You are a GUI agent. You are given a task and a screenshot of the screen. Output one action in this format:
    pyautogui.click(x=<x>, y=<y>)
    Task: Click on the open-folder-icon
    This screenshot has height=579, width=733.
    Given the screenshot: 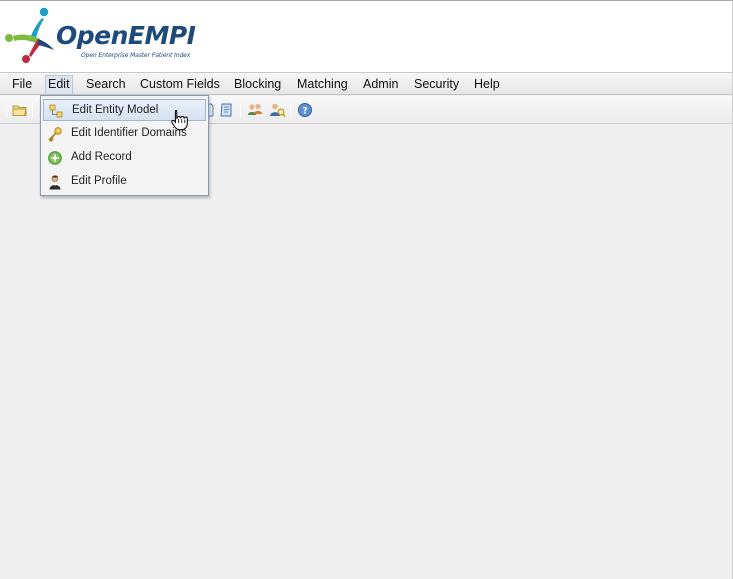 What is the action you would take?
    pyautogui.click(x=20, y=110)
    